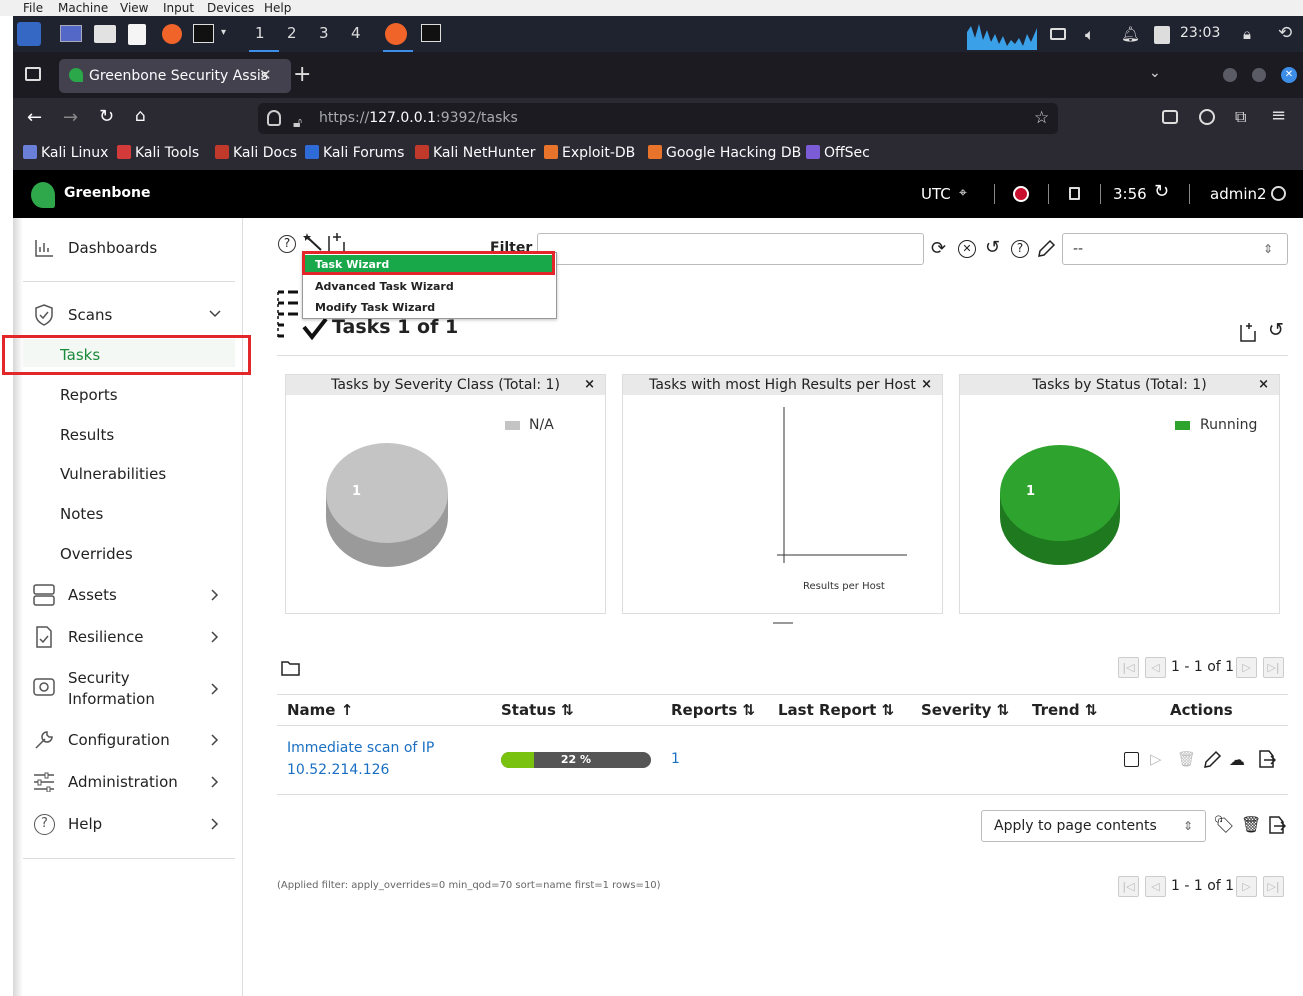 This screenshot has width=1303, height=996. Describe the element at coordinates (1247, 34) in the screenshot. I see `lock-icon: 🔒︎` at that location.